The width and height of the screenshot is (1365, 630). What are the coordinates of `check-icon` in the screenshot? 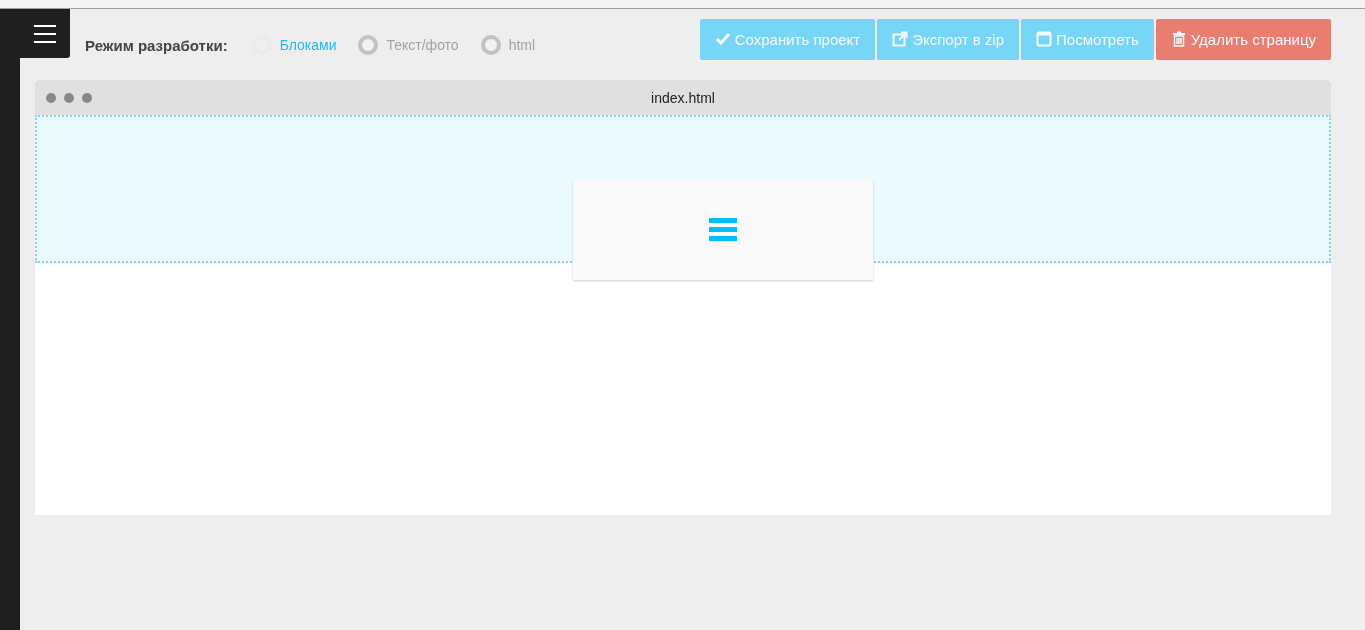 It's located at (722, 39).